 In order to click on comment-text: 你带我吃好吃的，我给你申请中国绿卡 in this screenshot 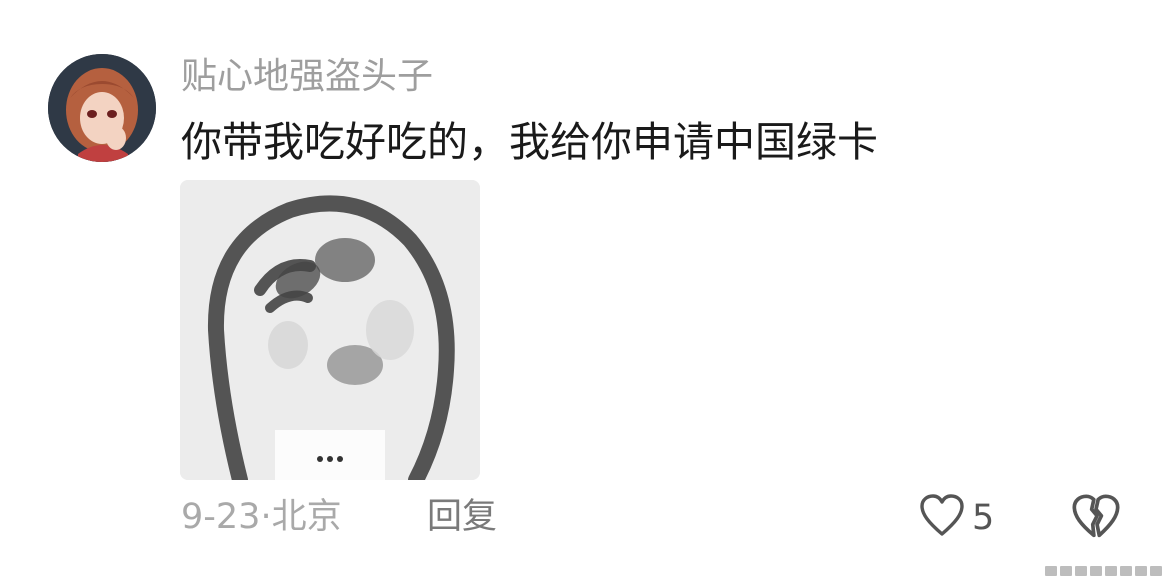, I will do `click(529, 142)`.